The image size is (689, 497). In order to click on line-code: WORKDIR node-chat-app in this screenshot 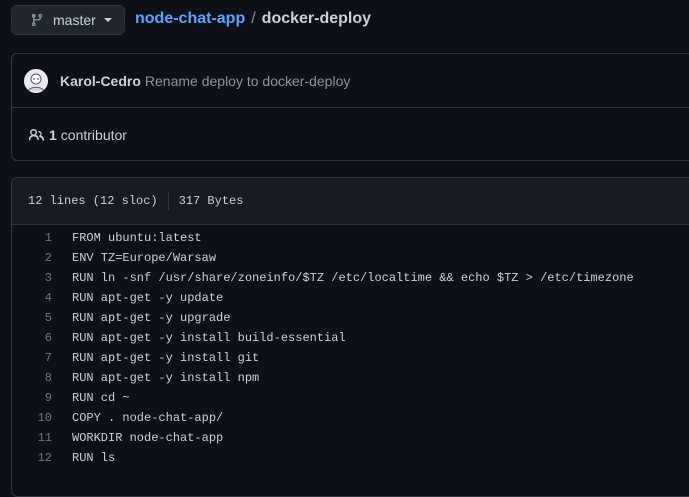, I will do `click(148, 438)`.